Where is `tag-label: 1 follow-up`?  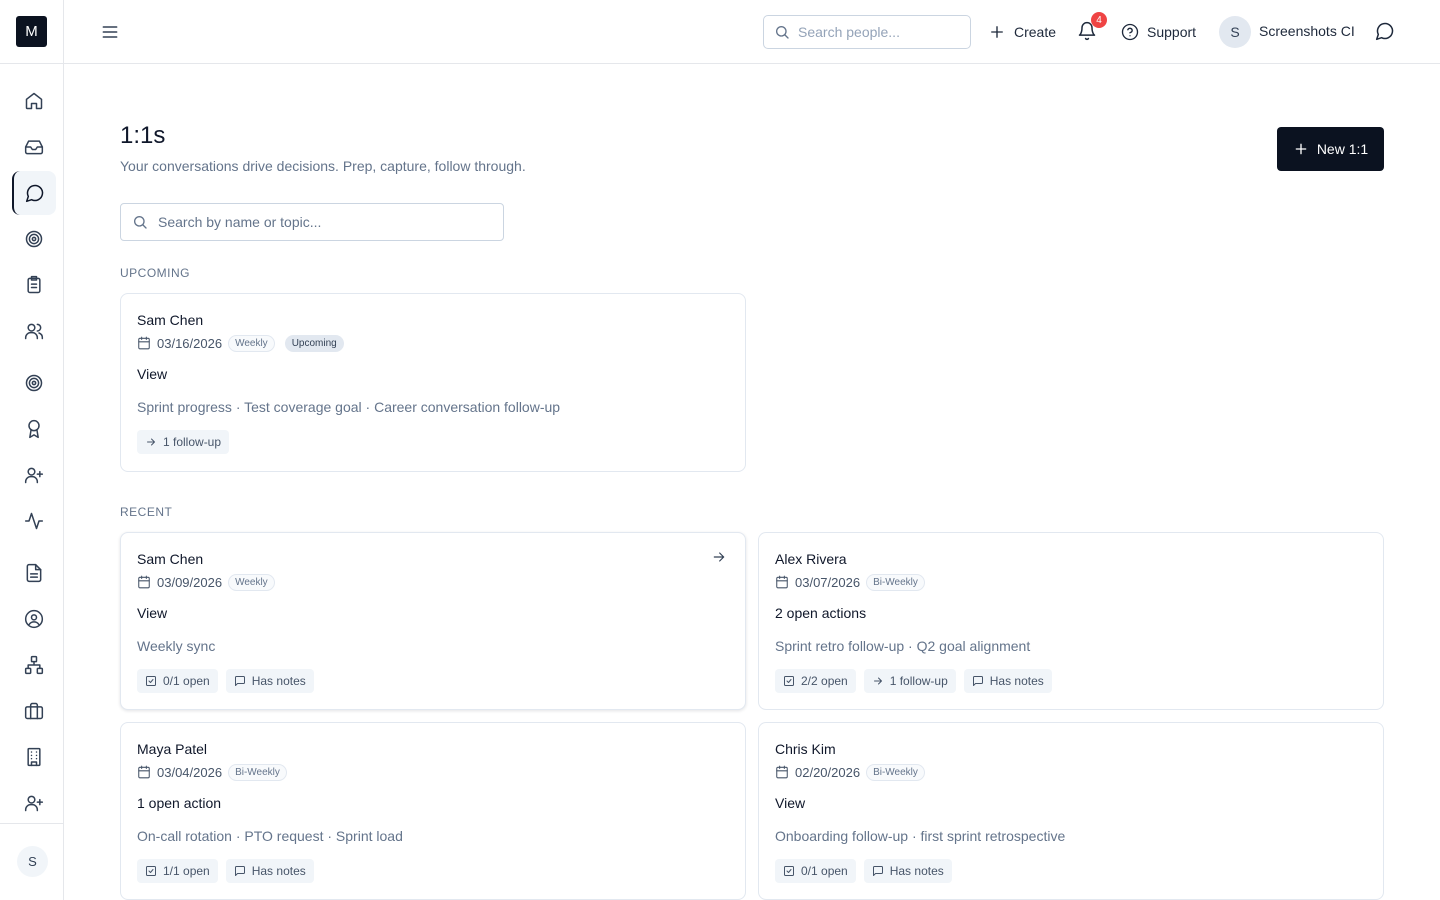 tag-label: 1 follow-up is located at coordinates (918, 681).